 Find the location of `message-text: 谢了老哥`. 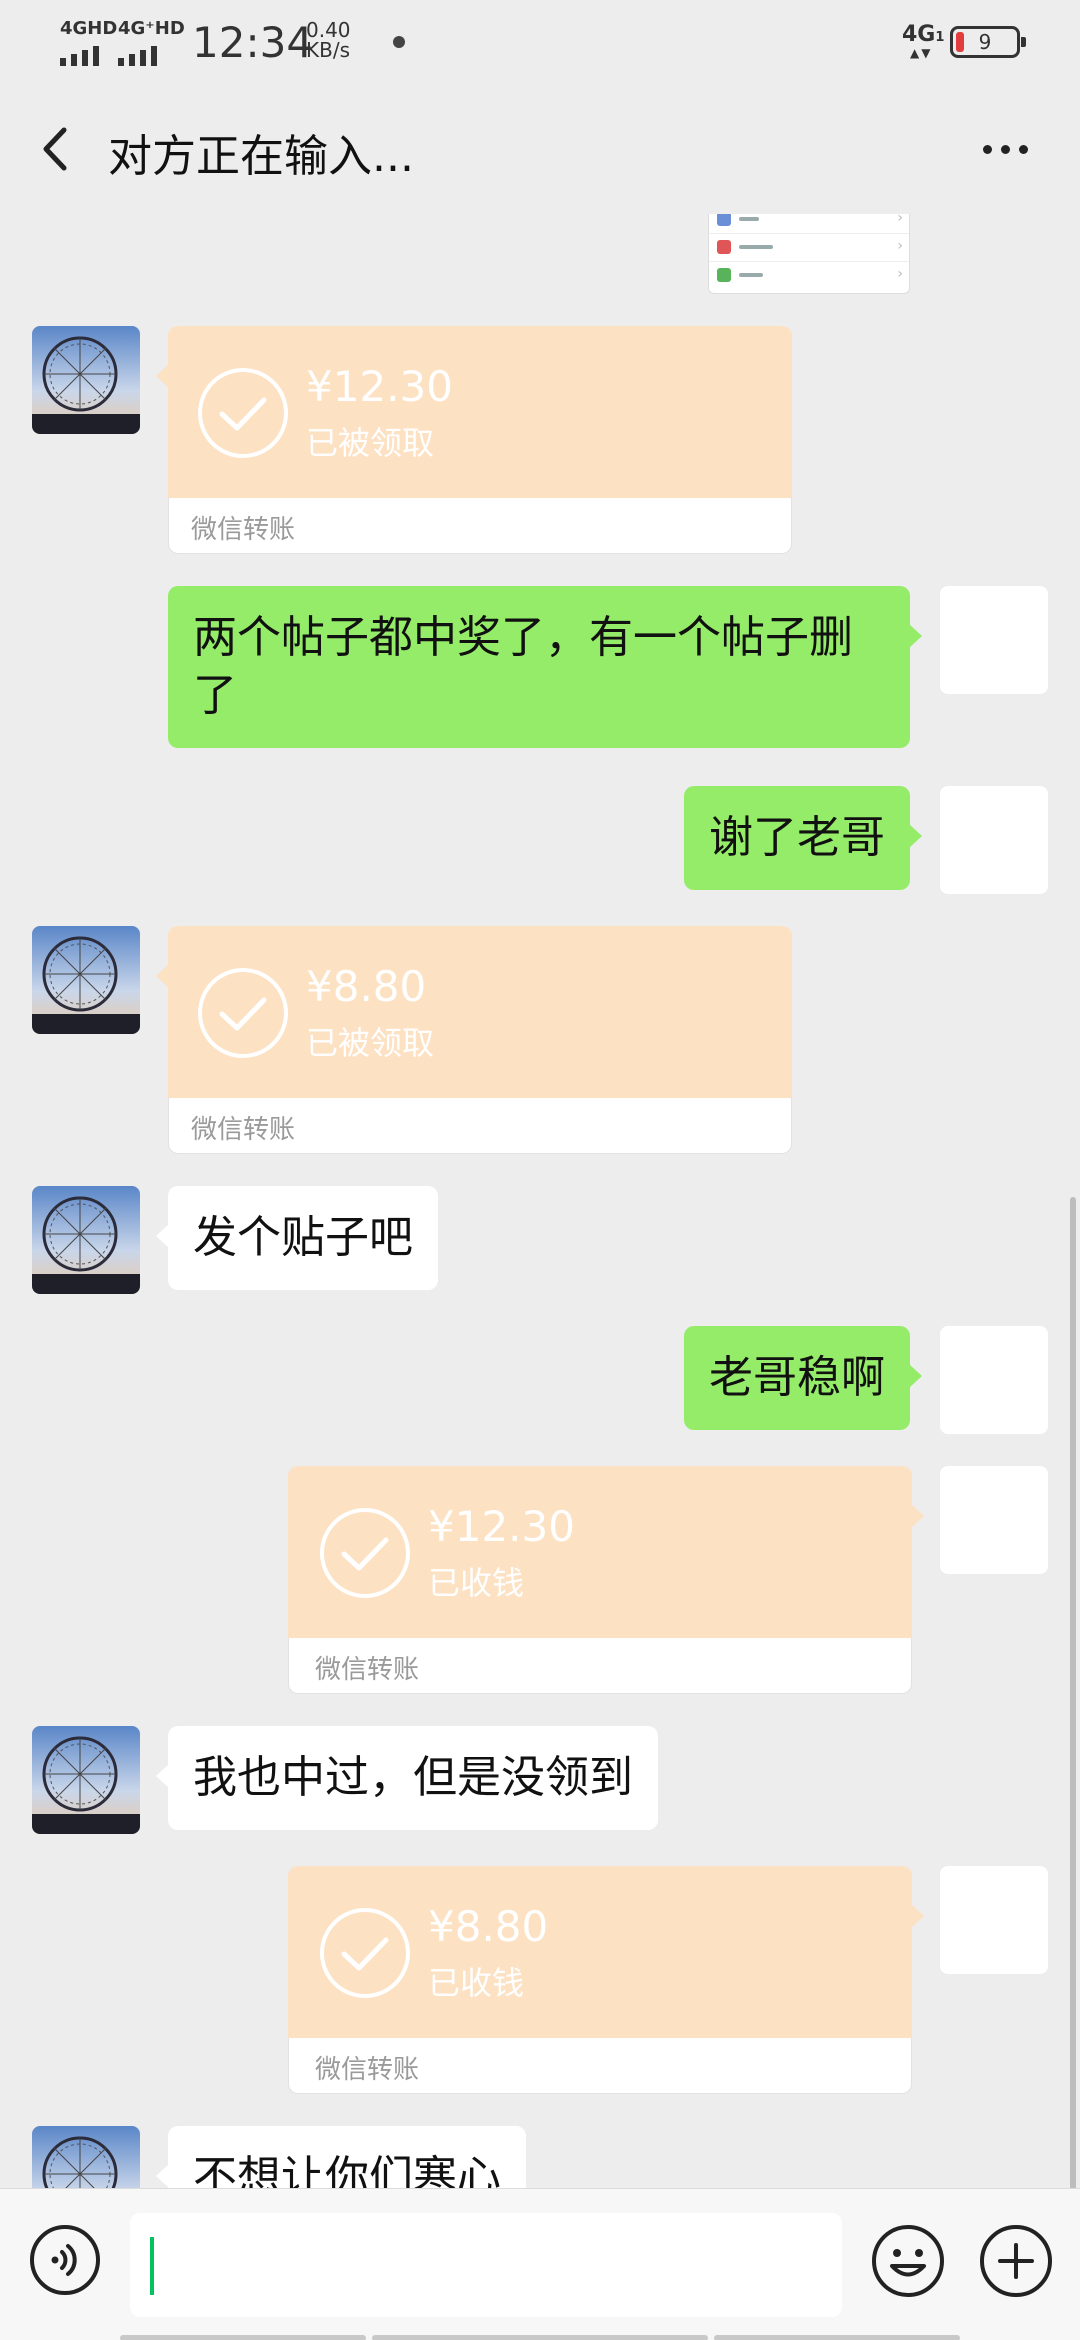

message-text: 谢了老哥 is located at coordinates (797, 837).